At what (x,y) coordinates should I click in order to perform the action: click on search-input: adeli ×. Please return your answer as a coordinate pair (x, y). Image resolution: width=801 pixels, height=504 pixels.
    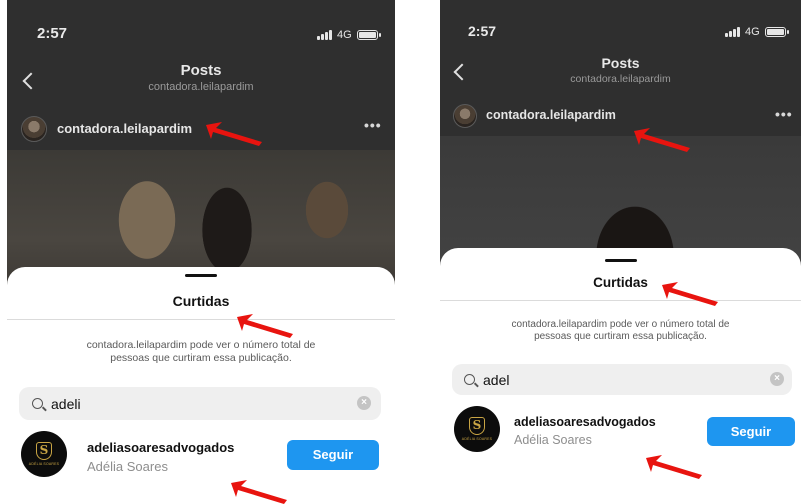
    Looking at the image, I should click on (200, 403).